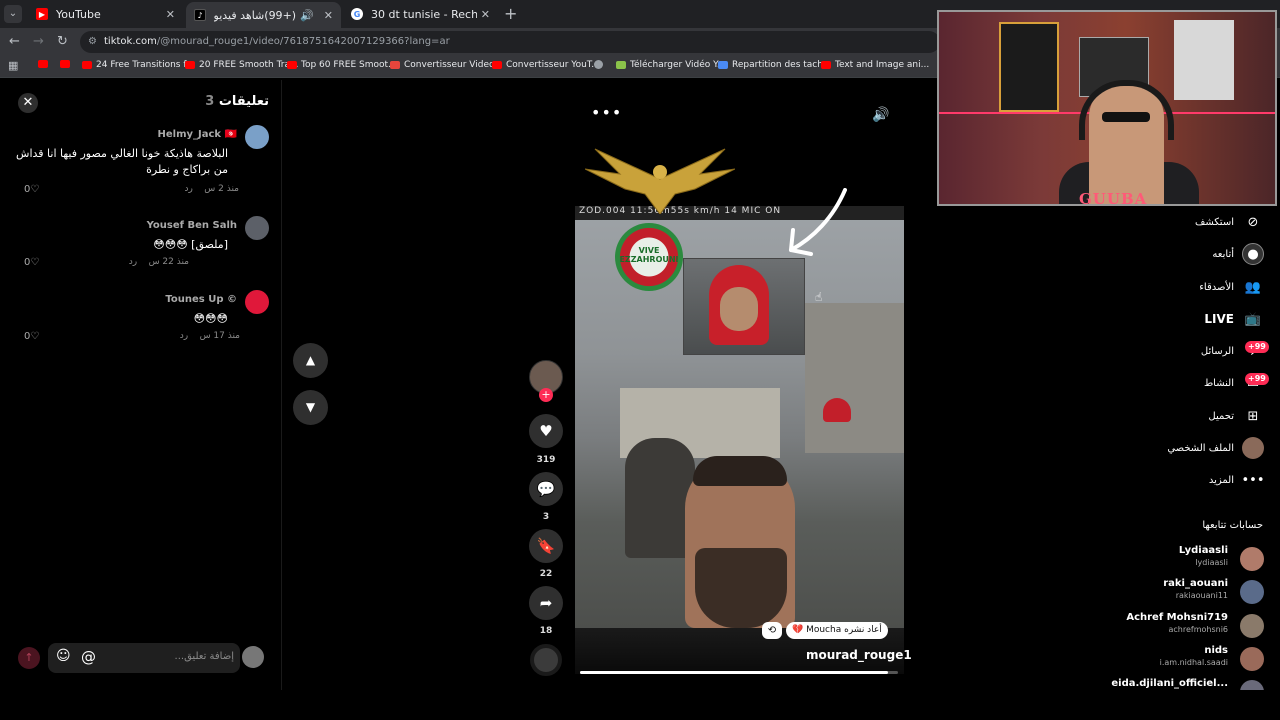  Describe the element at coordinates (1113, 198) in the screenshot. I see `streamer-logo: GUUBA` at that location.